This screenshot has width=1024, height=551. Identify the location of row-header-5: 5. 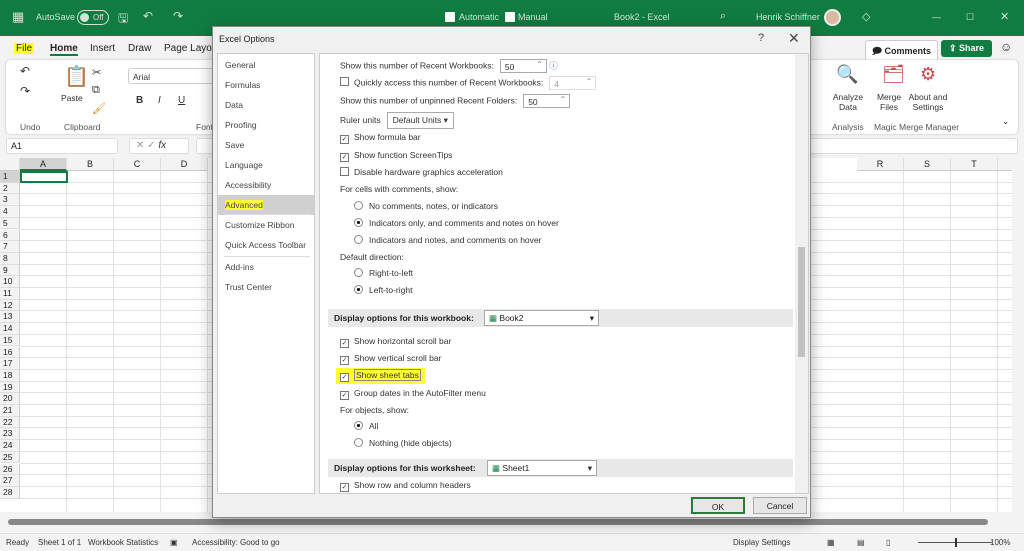
(10, 223).